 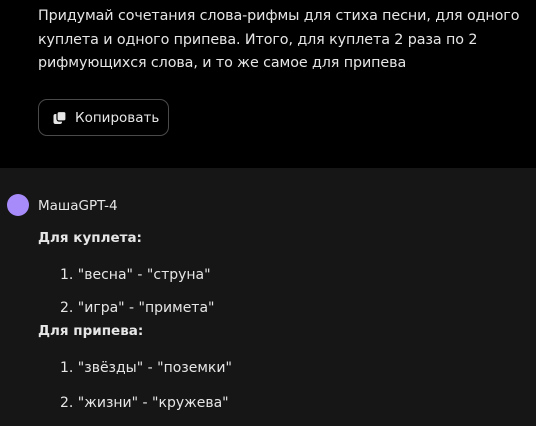 What do you see at coordinates (137, 308) in the screenshot?
I see `list-item: 2. "игра" - "примета"` at bounding box center [137, 308].